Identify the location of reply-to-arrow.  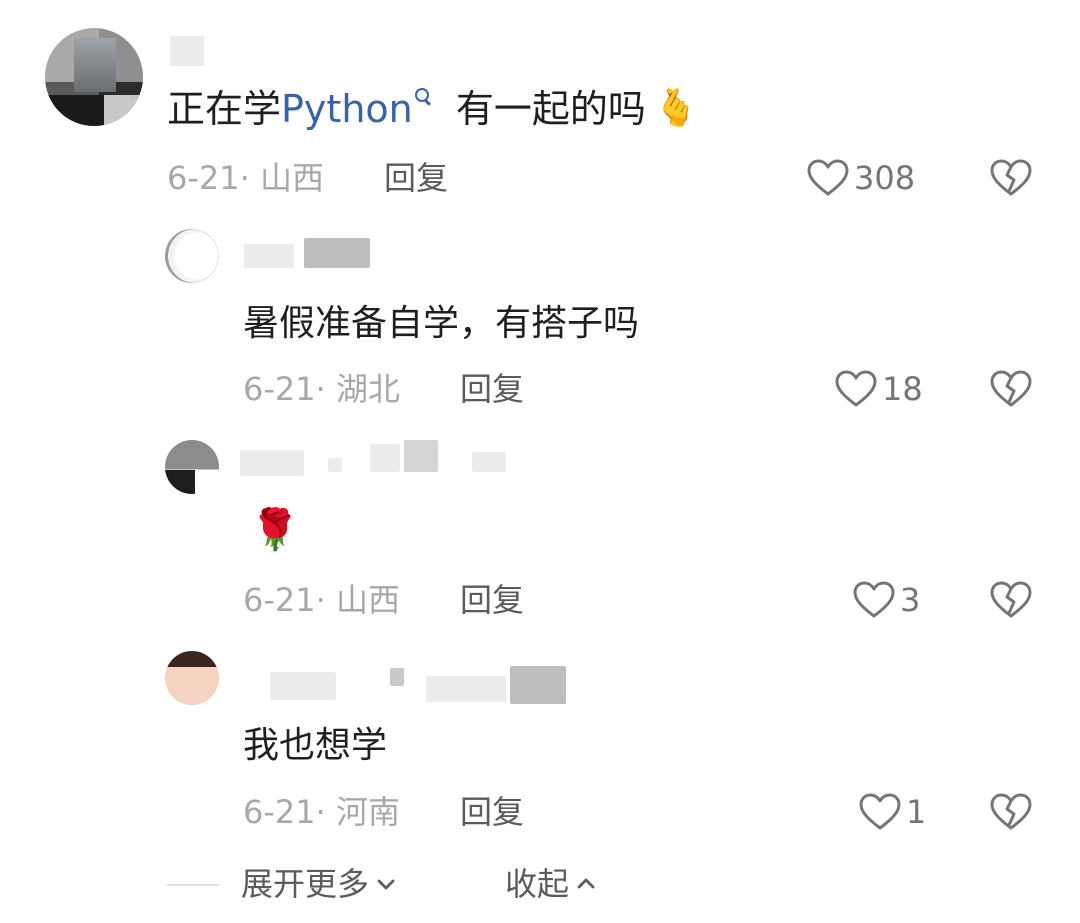
(397, 677).